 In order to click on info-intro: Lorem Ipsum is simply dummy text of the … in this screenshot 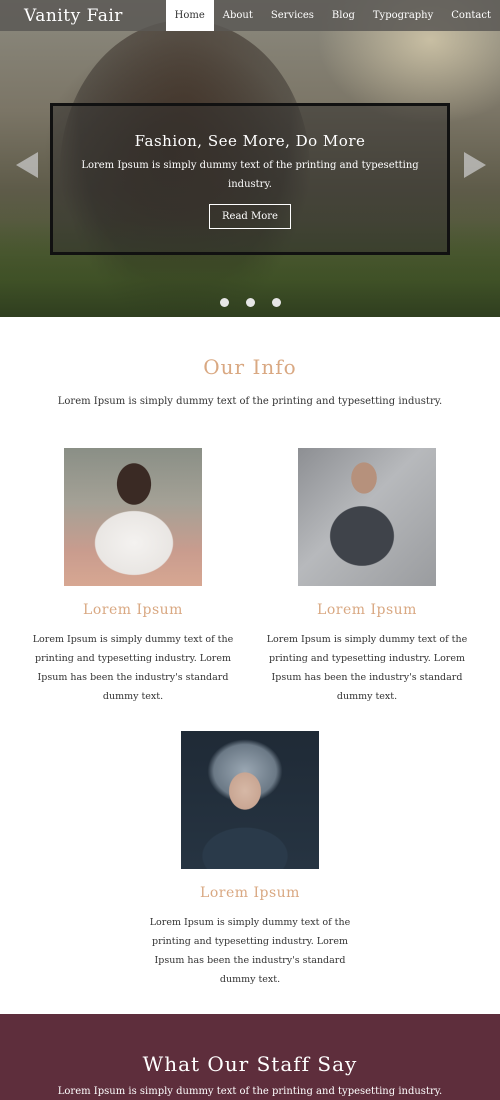, I will do `click(250, 401)`.